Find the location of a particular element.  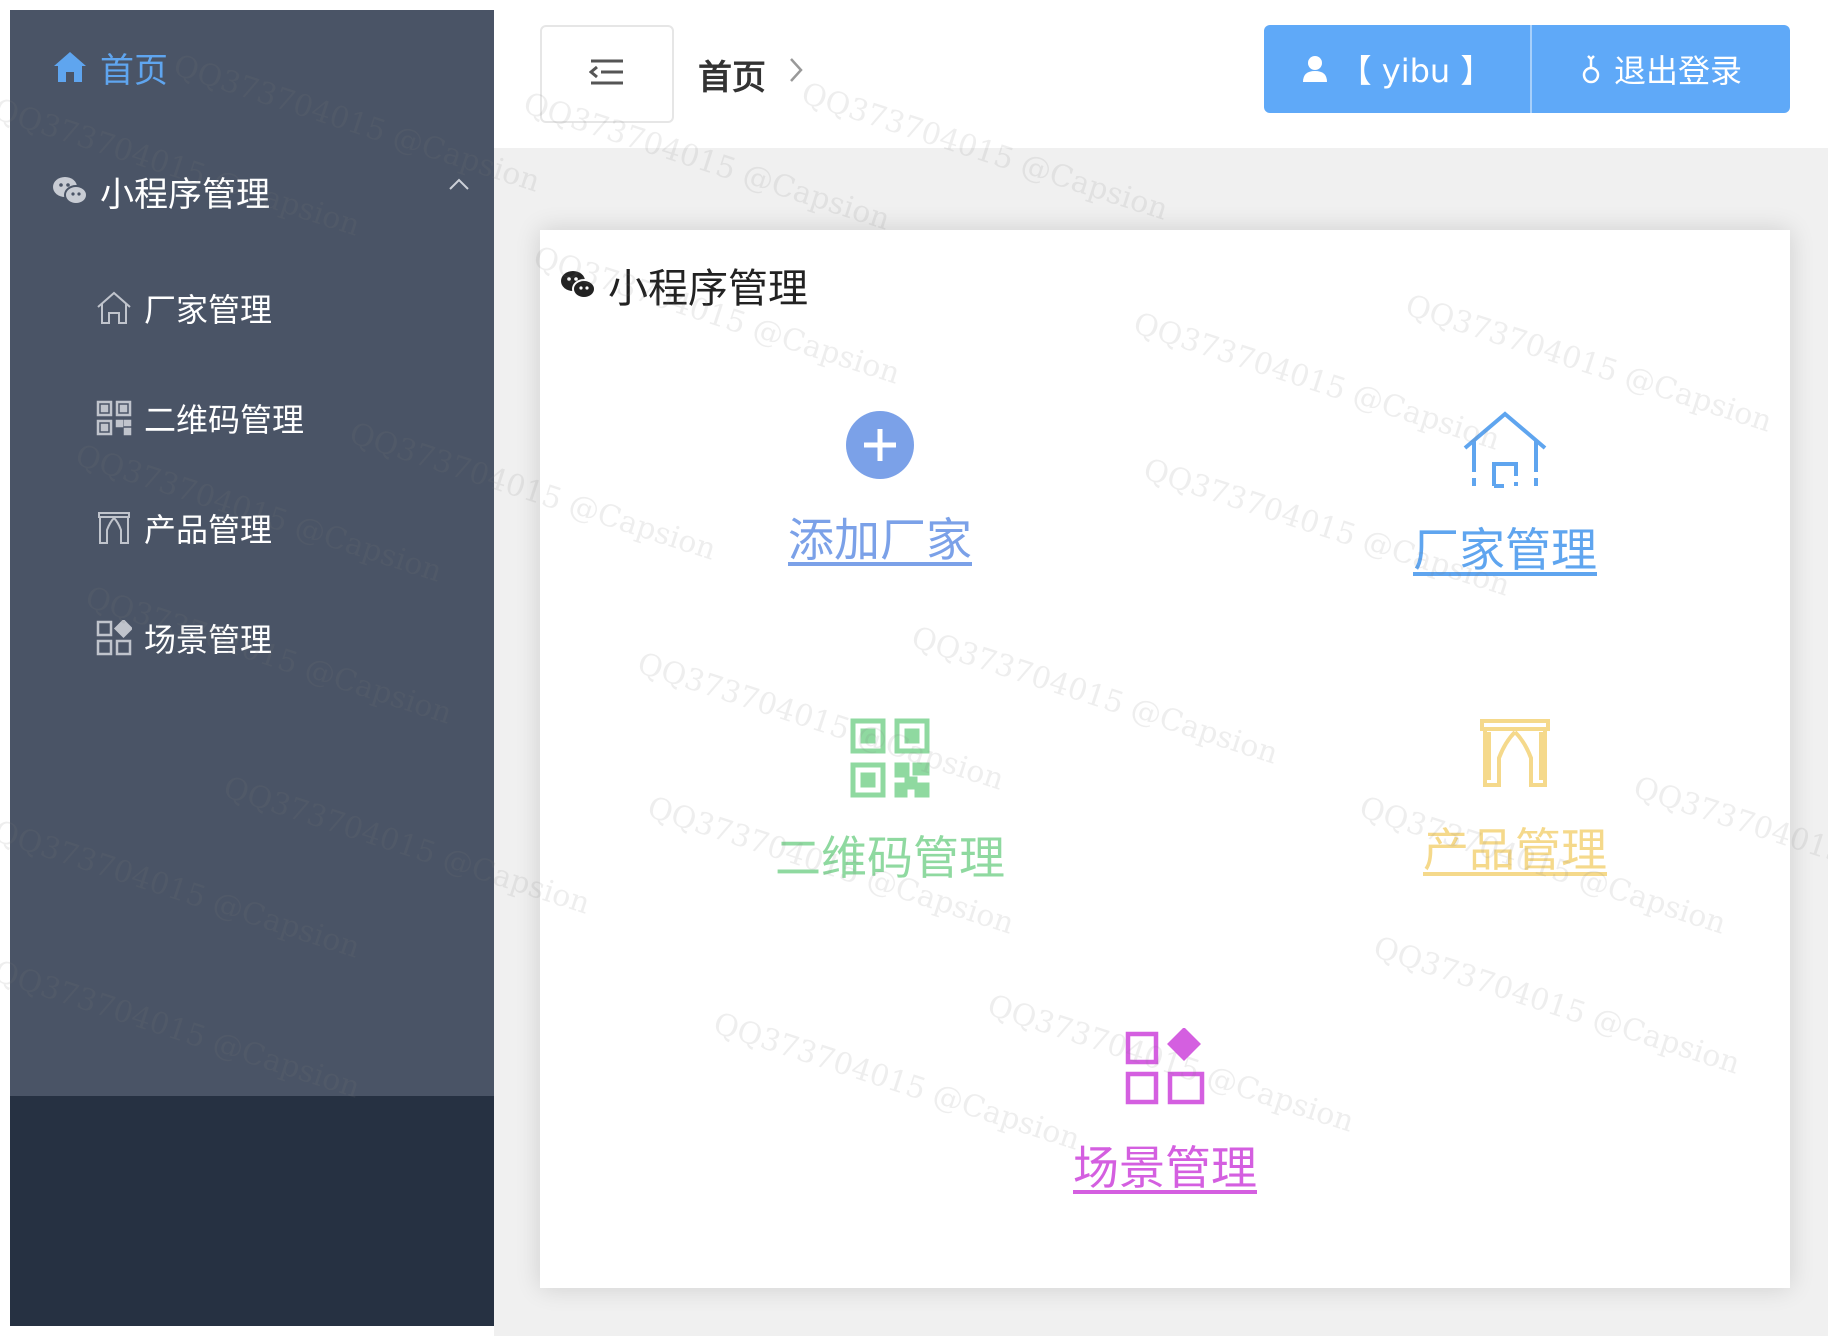

sidebar-item-label: 二维码管理 is located at coordinates (224, 420).